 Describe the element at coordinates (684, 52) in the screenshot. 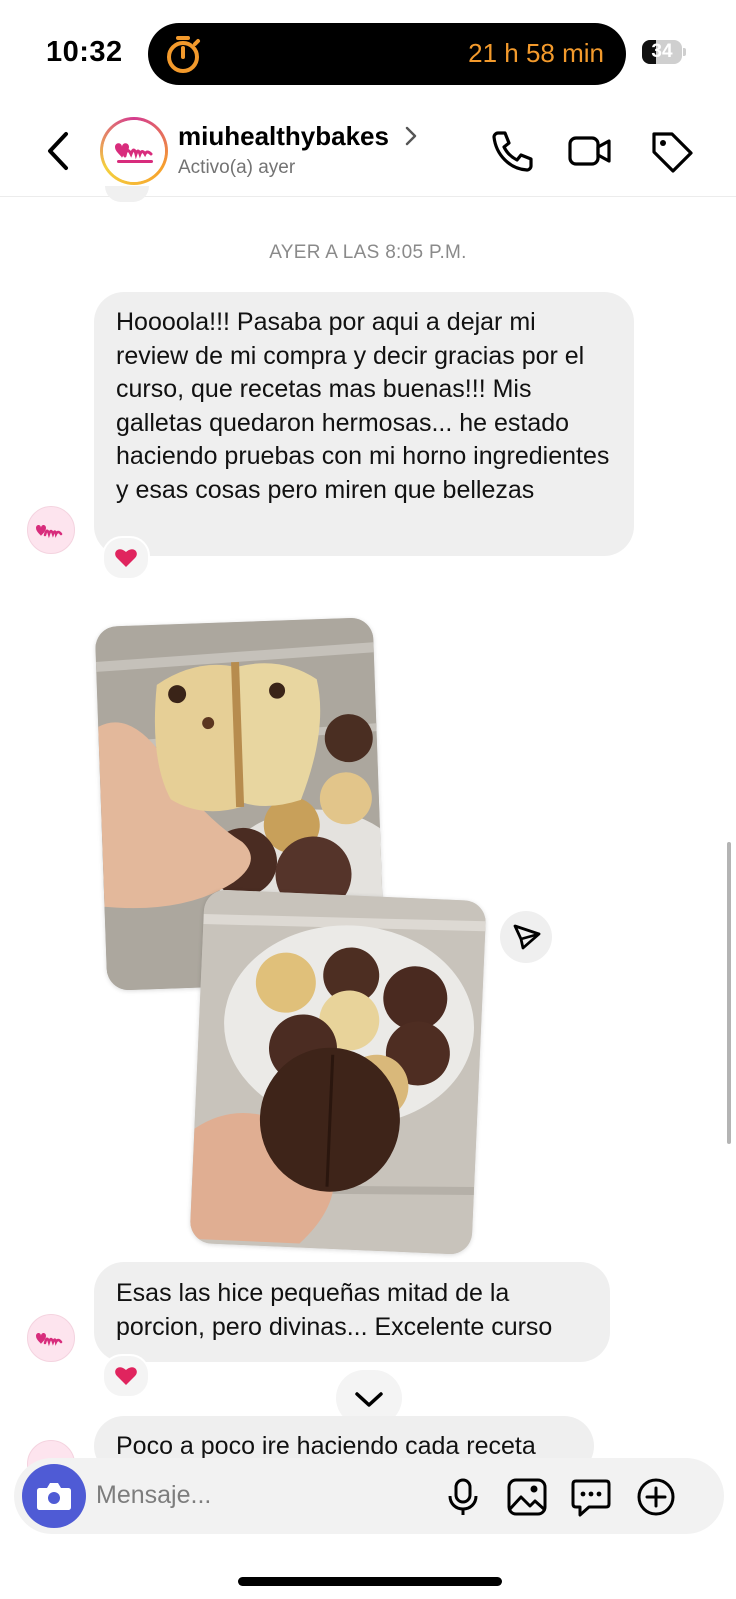

I see `battery-cap` at that location.